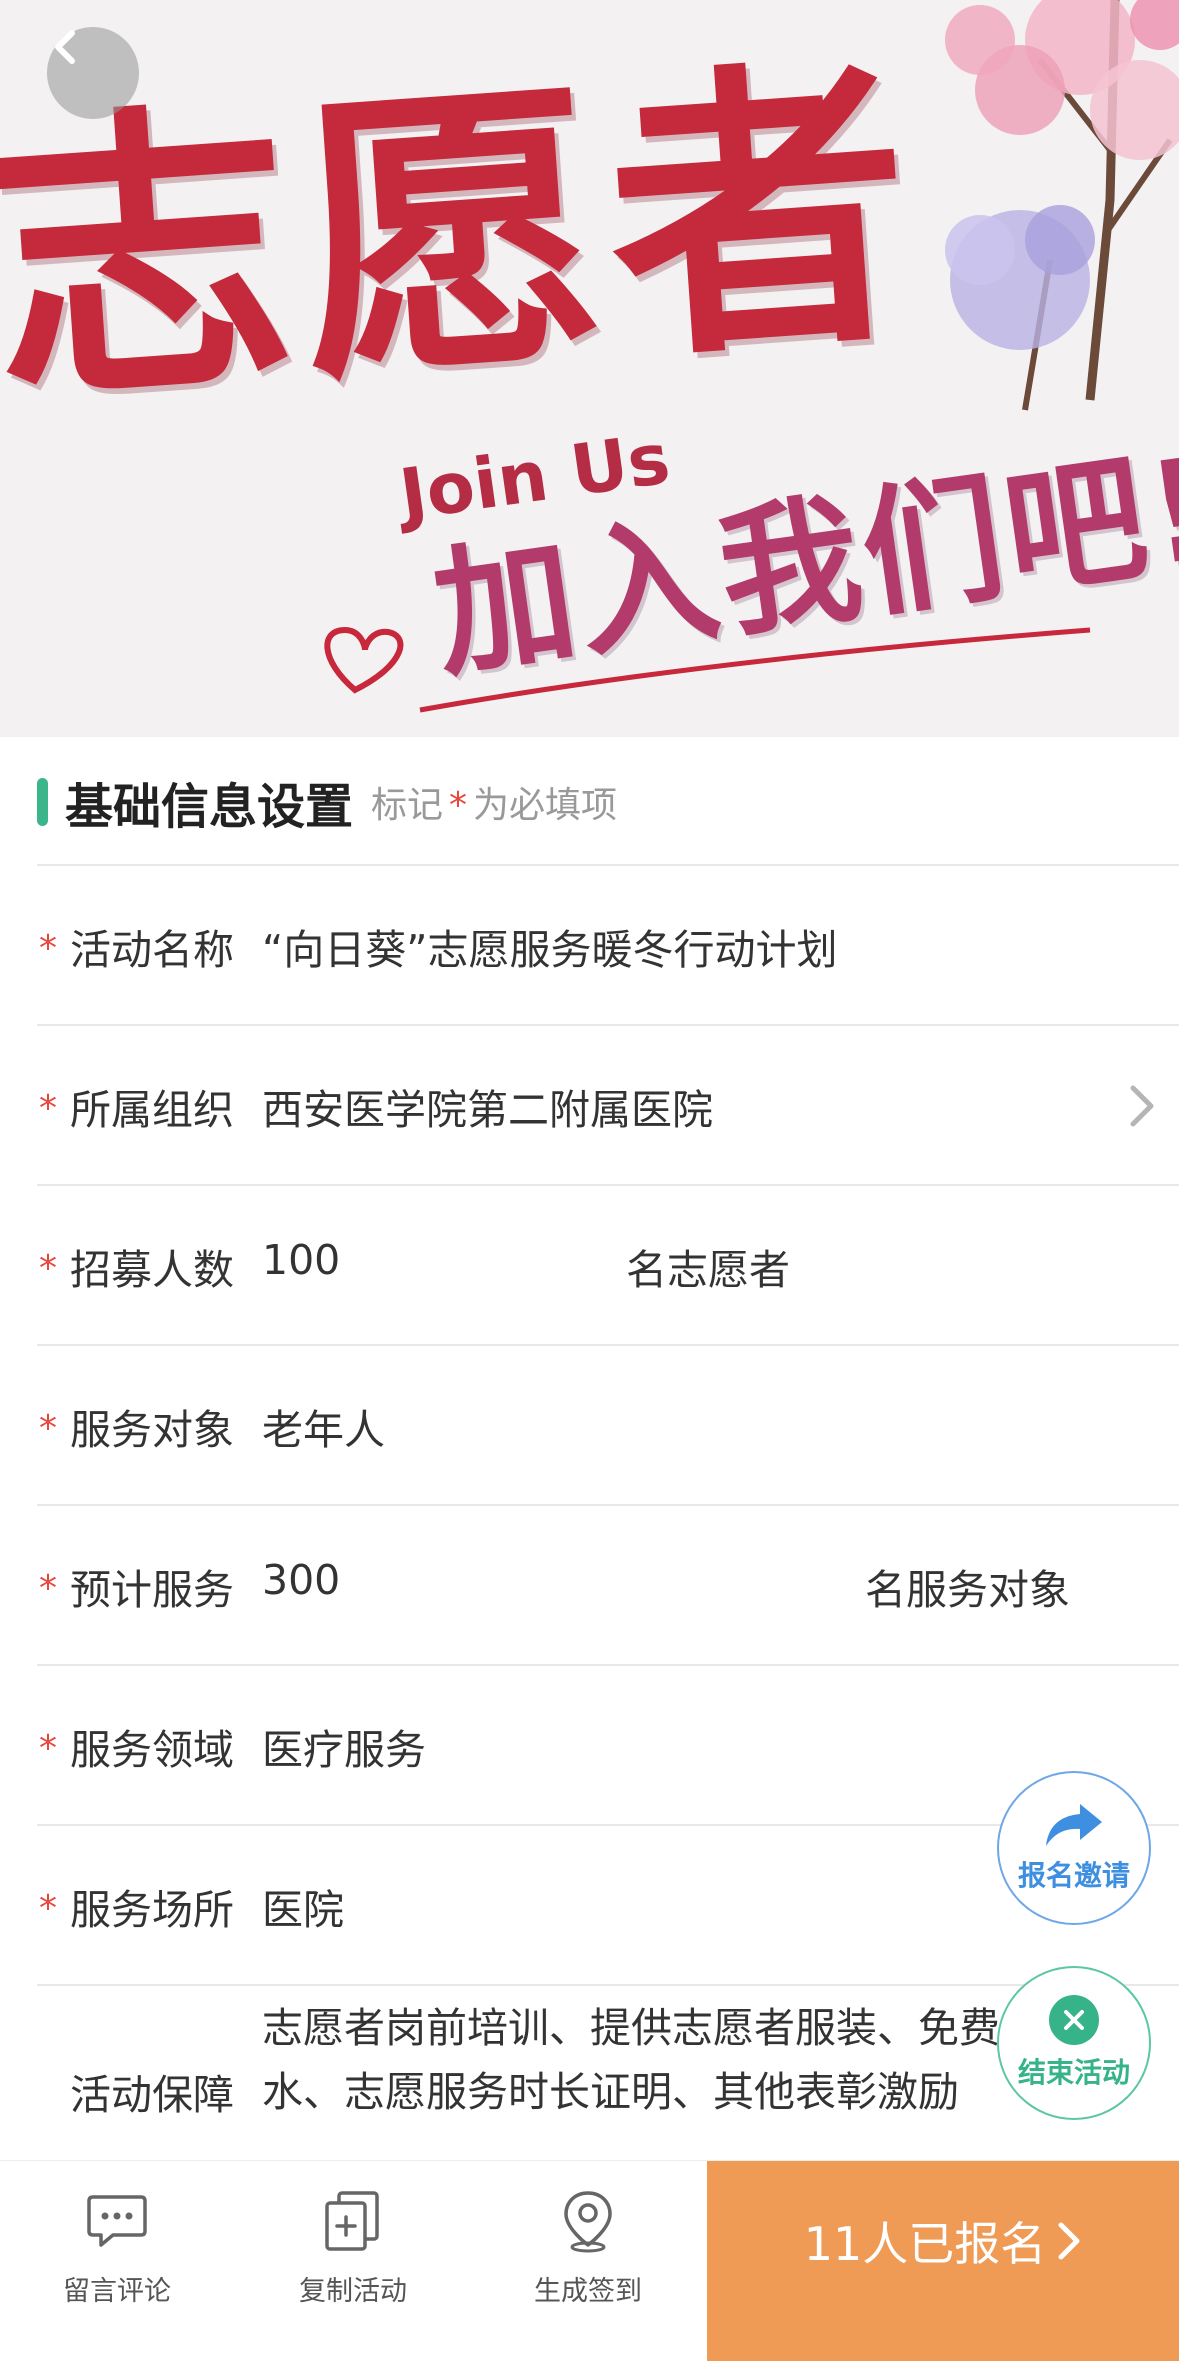  I want to click on tab-copy-activity-label: 复制活动, so click(353, 2291).